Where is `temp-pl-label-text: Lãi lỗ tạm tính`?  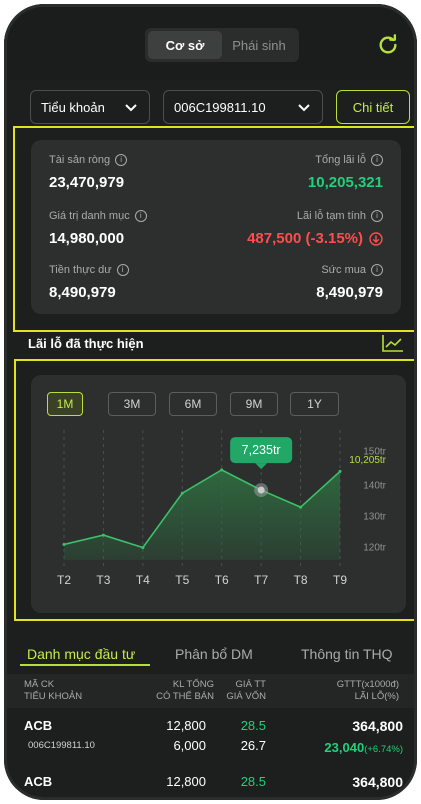 temp-pl-label-text: Lãi lỗ tạm tính is located at coordinates (331, 216).